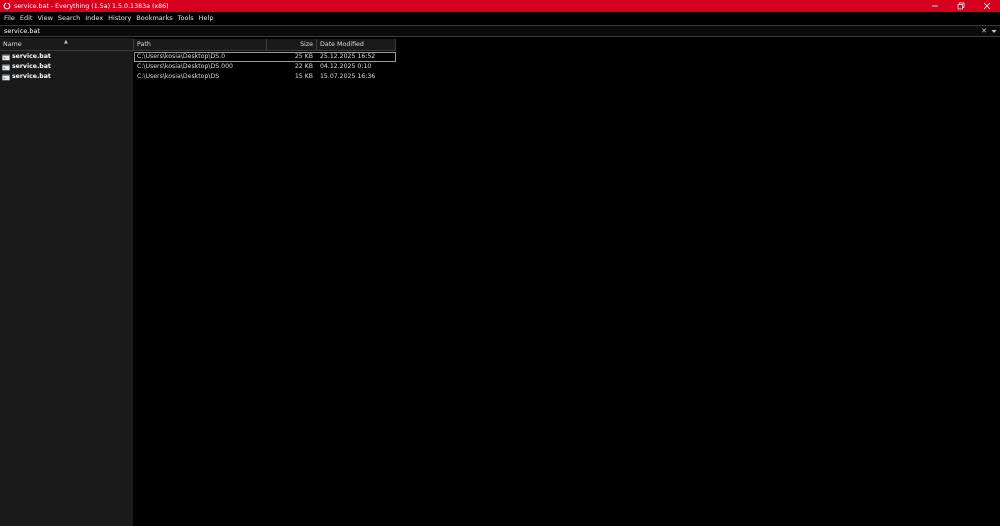  Describe the element at coordinates (7, 6) in the screenshot. I see `everything-app-icon` at that location.